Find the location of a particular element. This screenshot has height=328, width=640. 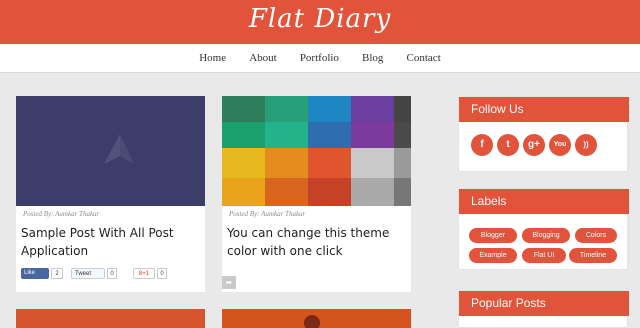

label-tag: Flat UI is located at coordinates (544, 255).